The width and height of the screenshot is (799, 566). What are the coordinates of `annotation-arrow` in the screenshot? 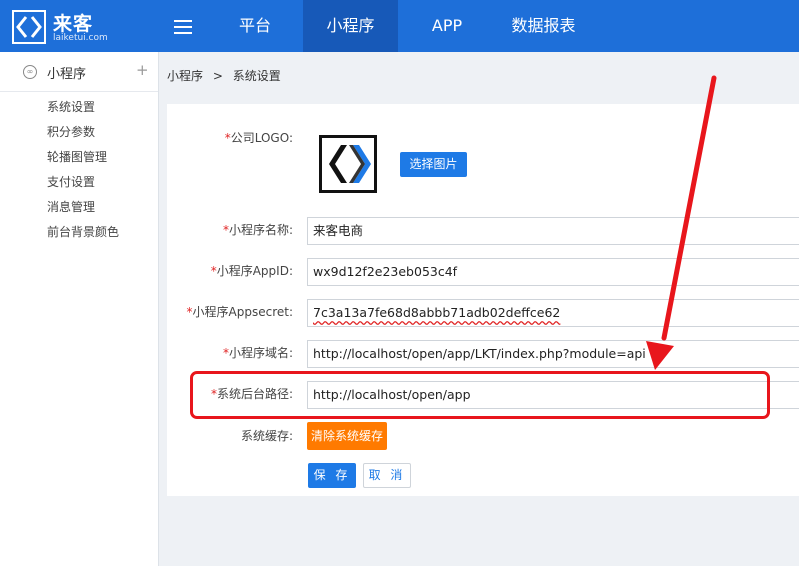 It's located at (681, 222).